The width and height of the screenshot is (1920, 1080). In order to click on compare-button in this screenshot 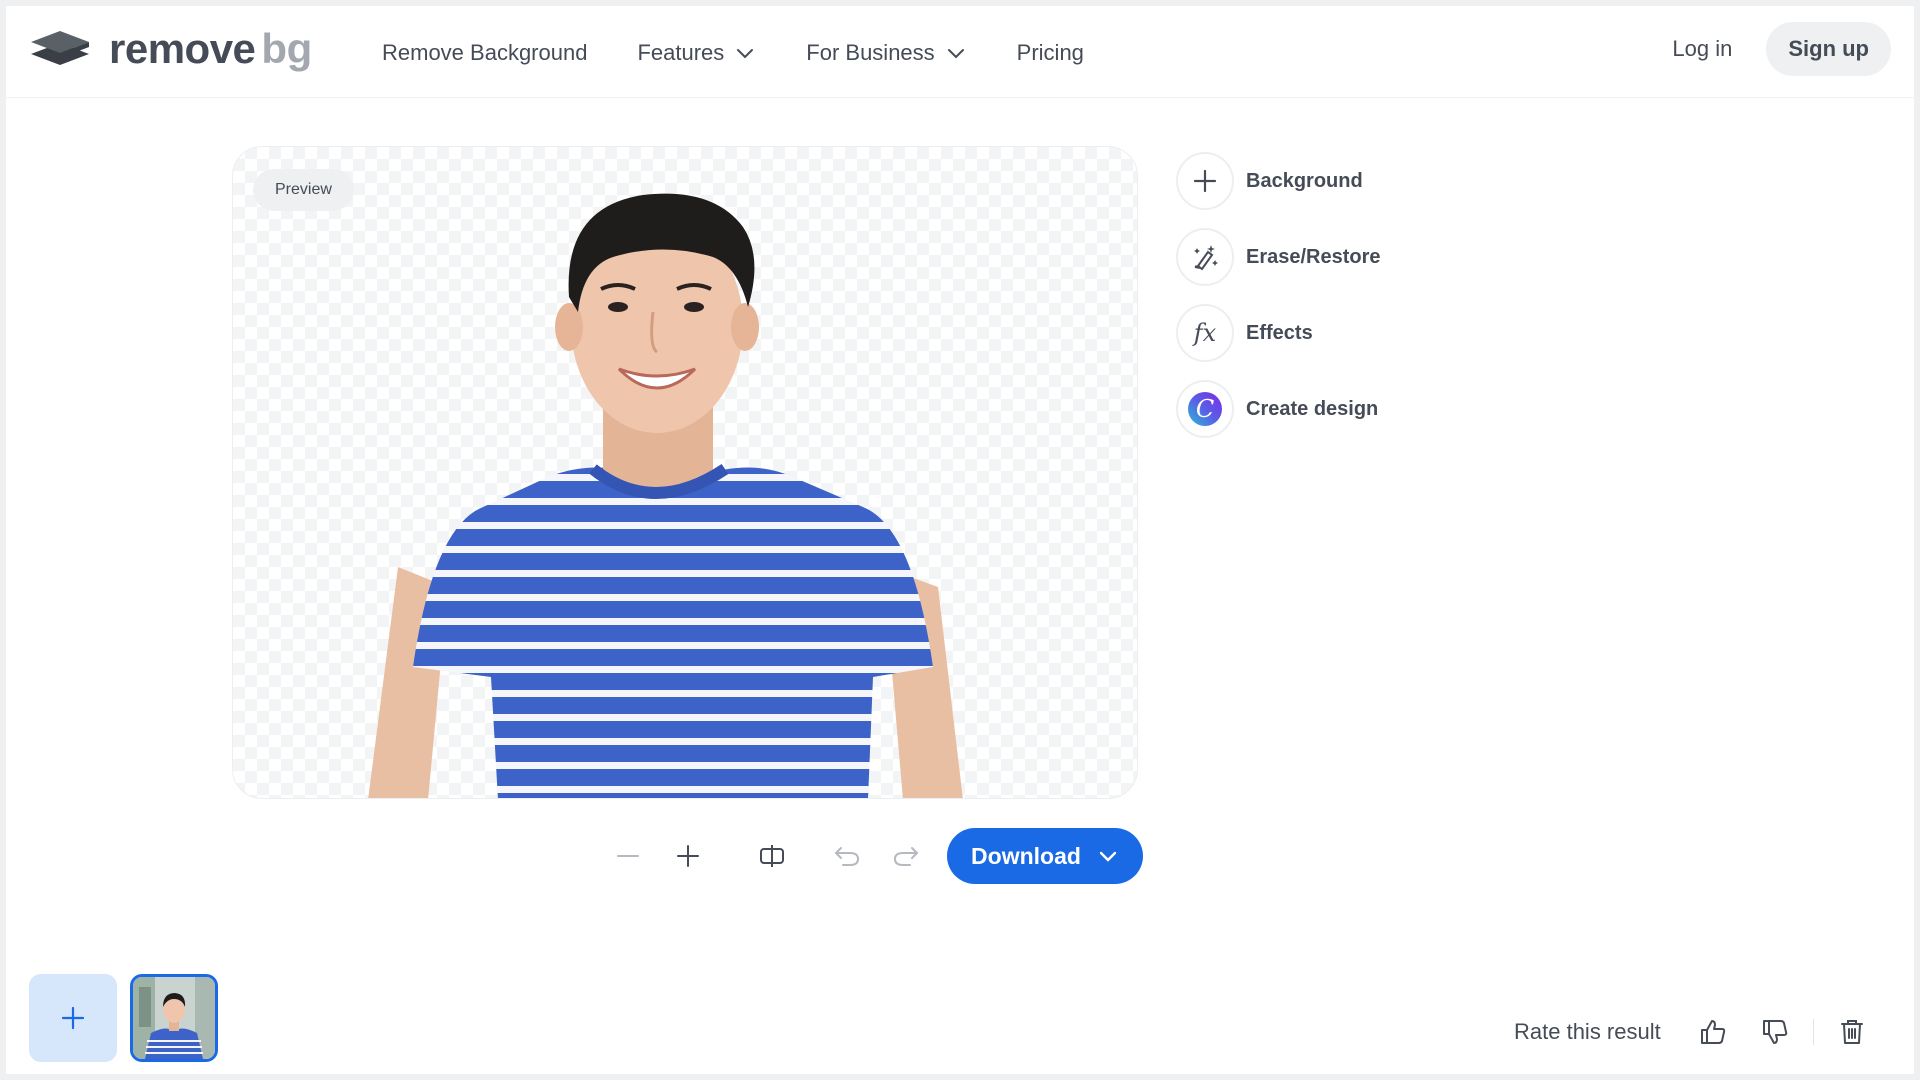, I will do `click(772, 856)`.